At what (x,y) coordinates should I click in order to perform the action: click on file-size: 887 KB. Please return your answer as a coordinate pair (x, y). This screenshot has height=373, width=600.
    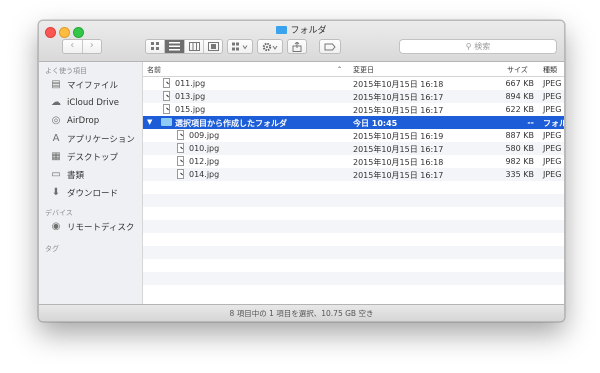
    Looking at the image, I should click on (519, 135).